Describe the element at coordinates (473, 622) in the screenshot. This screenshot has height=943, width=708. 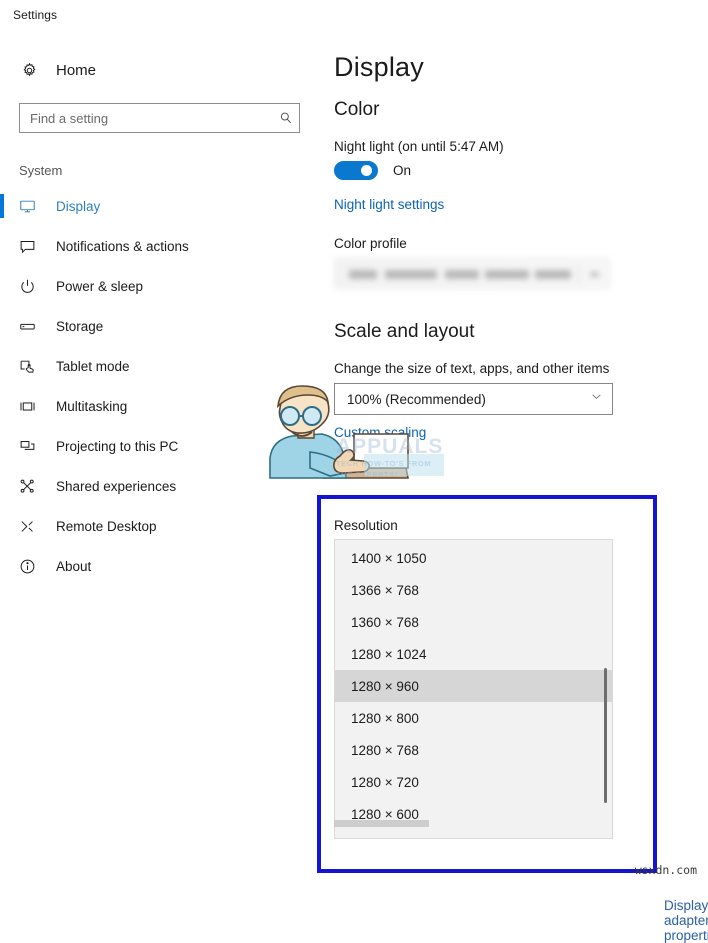
I see `resolution-option: 1360 × 768` at that location.